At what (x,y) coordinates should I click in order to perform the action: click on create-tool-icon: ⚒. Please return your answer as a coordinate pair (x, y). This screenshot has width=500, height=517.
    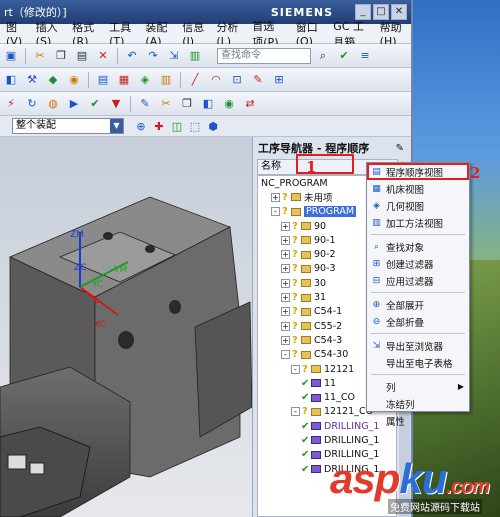
    Looking at the image, I should click on (32, 80).